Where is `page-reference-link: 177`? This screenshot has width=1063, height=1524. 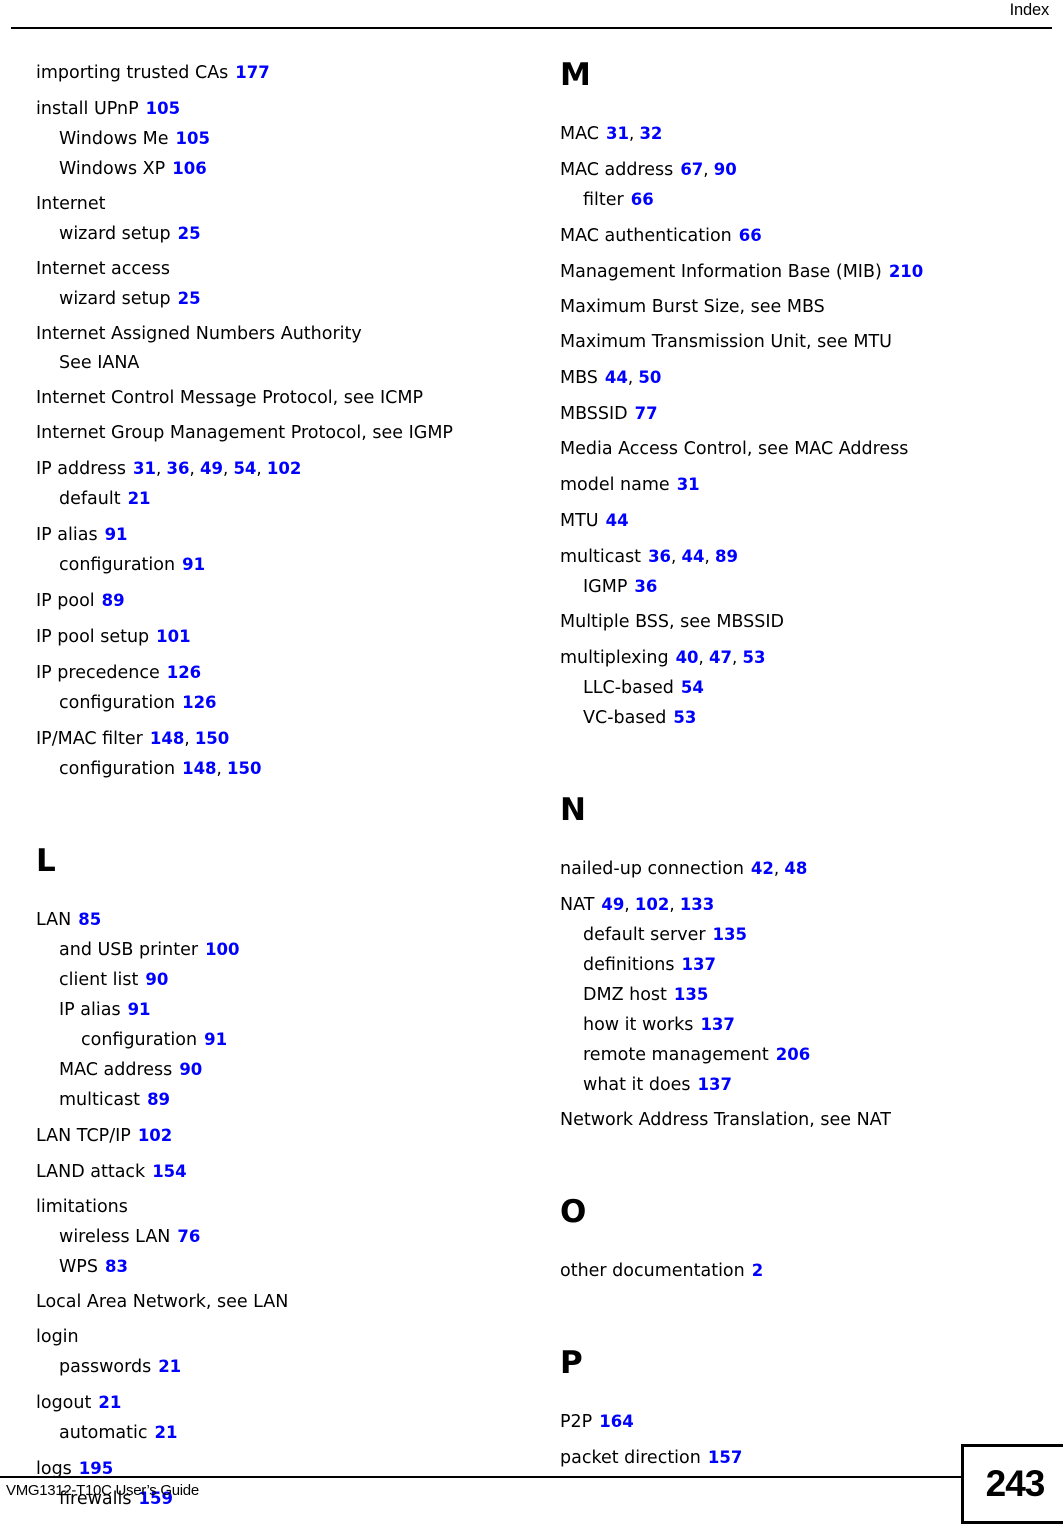 page-reference-link: 177 is located at coordinates (252, 72).